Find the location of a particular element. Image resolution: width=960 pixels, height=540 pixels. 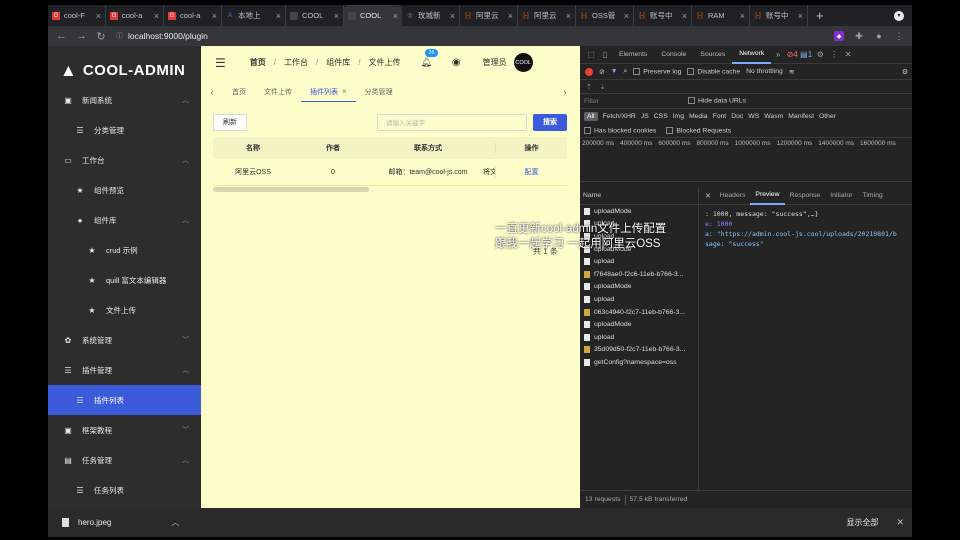

resource-type-filter: Manifest is located at coordinates (801, 116).